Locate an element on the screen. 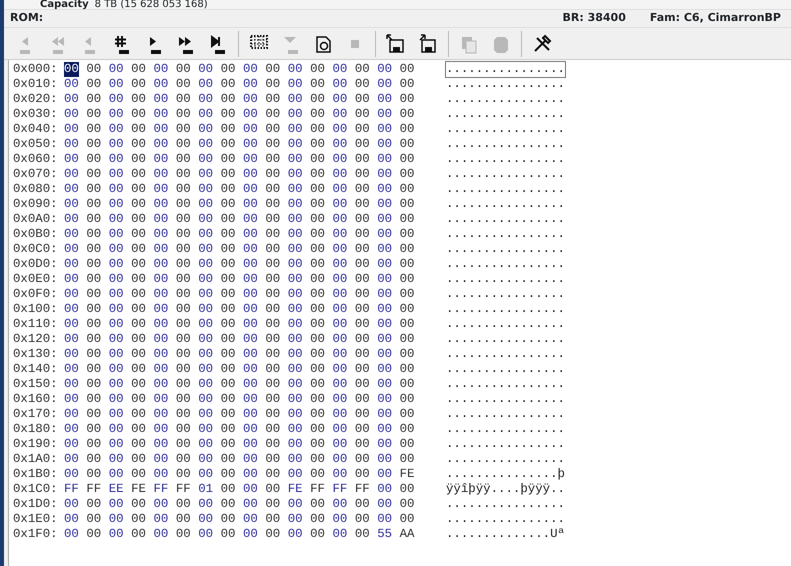 The height and width of the screenshot is (566, 791). hex-byte: 01 is located at coordinates (206, 489).